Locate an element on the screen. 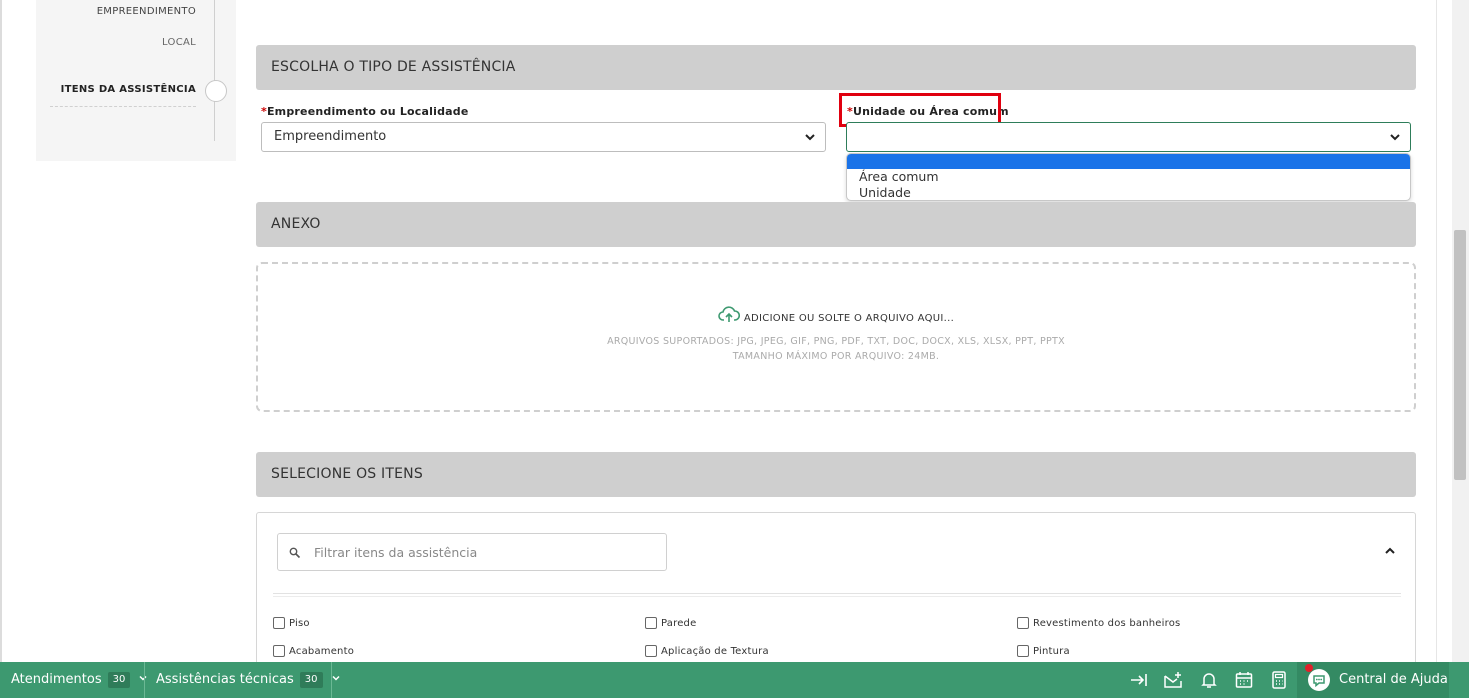 The height and width of the screenshot is (698, 1469). checkbox-label: Pintura is located at coordinates (1051, 651).